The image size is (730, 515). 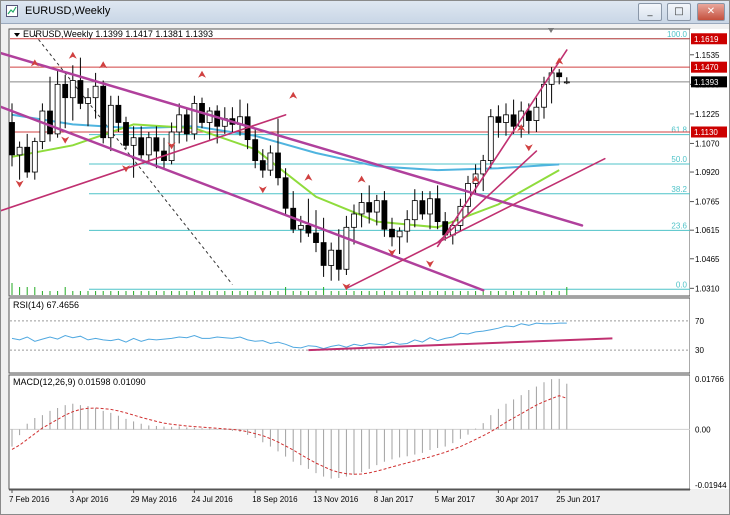 I want to click on price-tick-label: 1.1070, so click(x=707, y=143).